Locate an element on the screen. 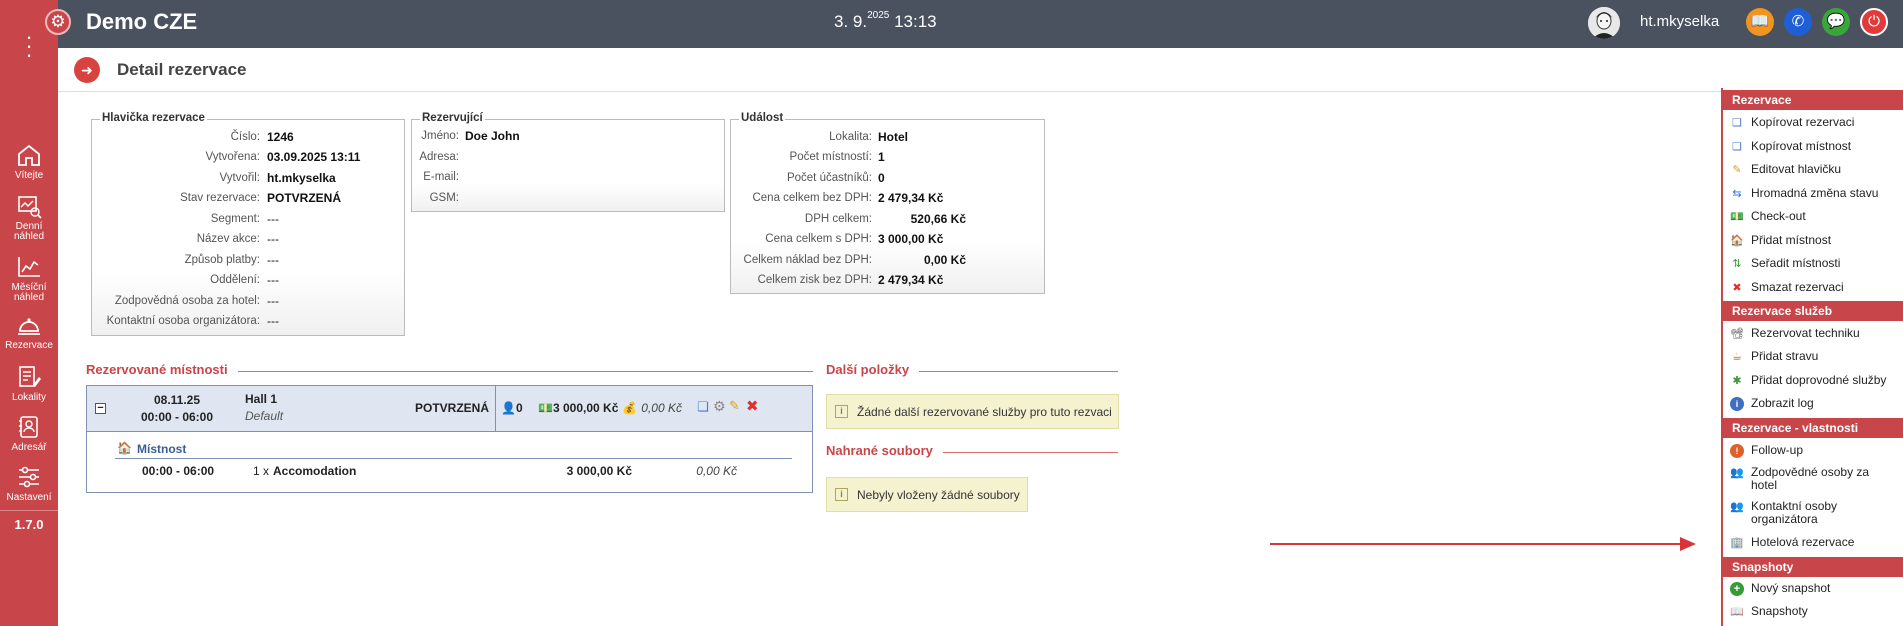 This screenshot has width=1903, height=626. room-cost: 0,00 Kč is located at coordinates (661, 408).